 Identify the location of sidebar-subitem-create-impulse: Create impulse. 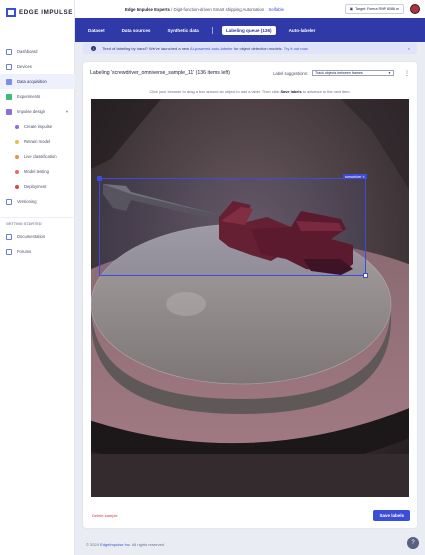
(37, 126).